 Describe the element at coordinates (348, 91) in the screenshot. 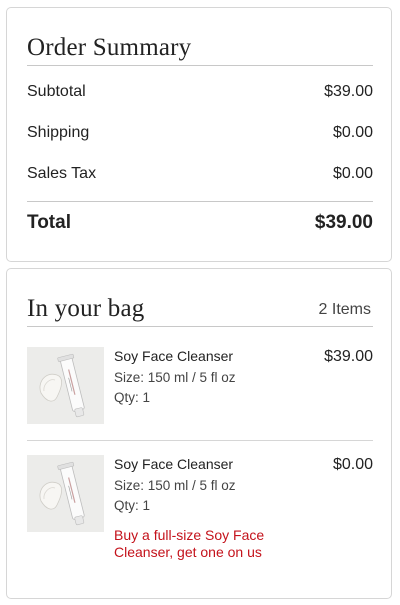

I see `subtotal-value: $39.00` at that location.